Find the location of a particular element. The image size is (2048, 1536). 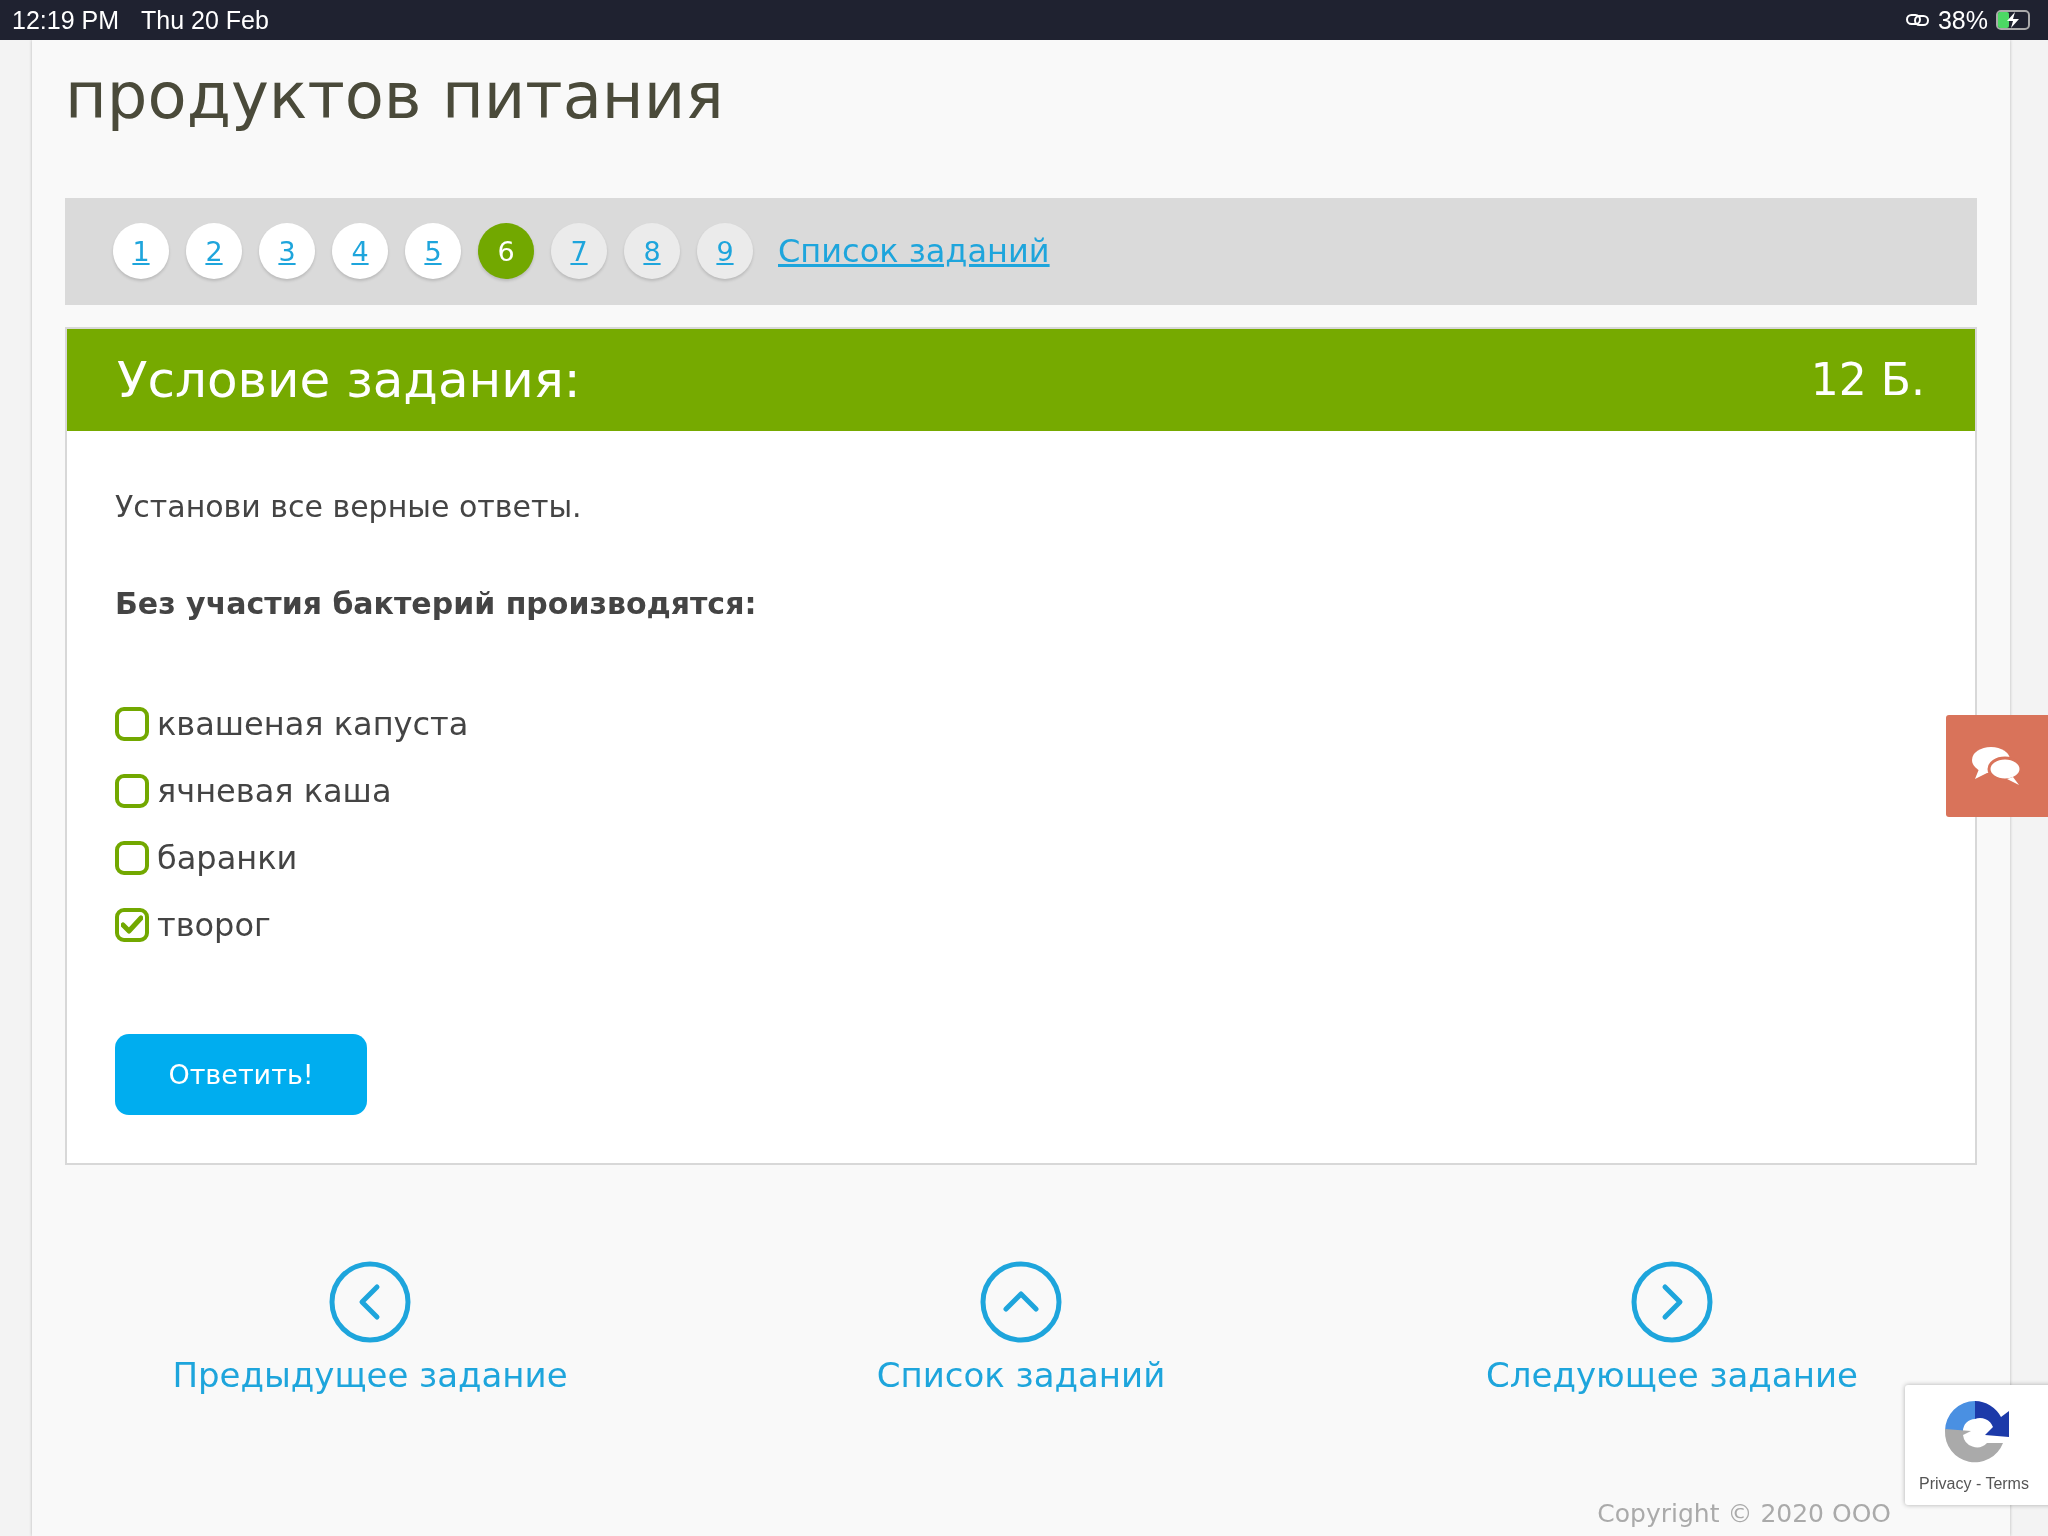

chat-button is located at coordinates (1997, 766).